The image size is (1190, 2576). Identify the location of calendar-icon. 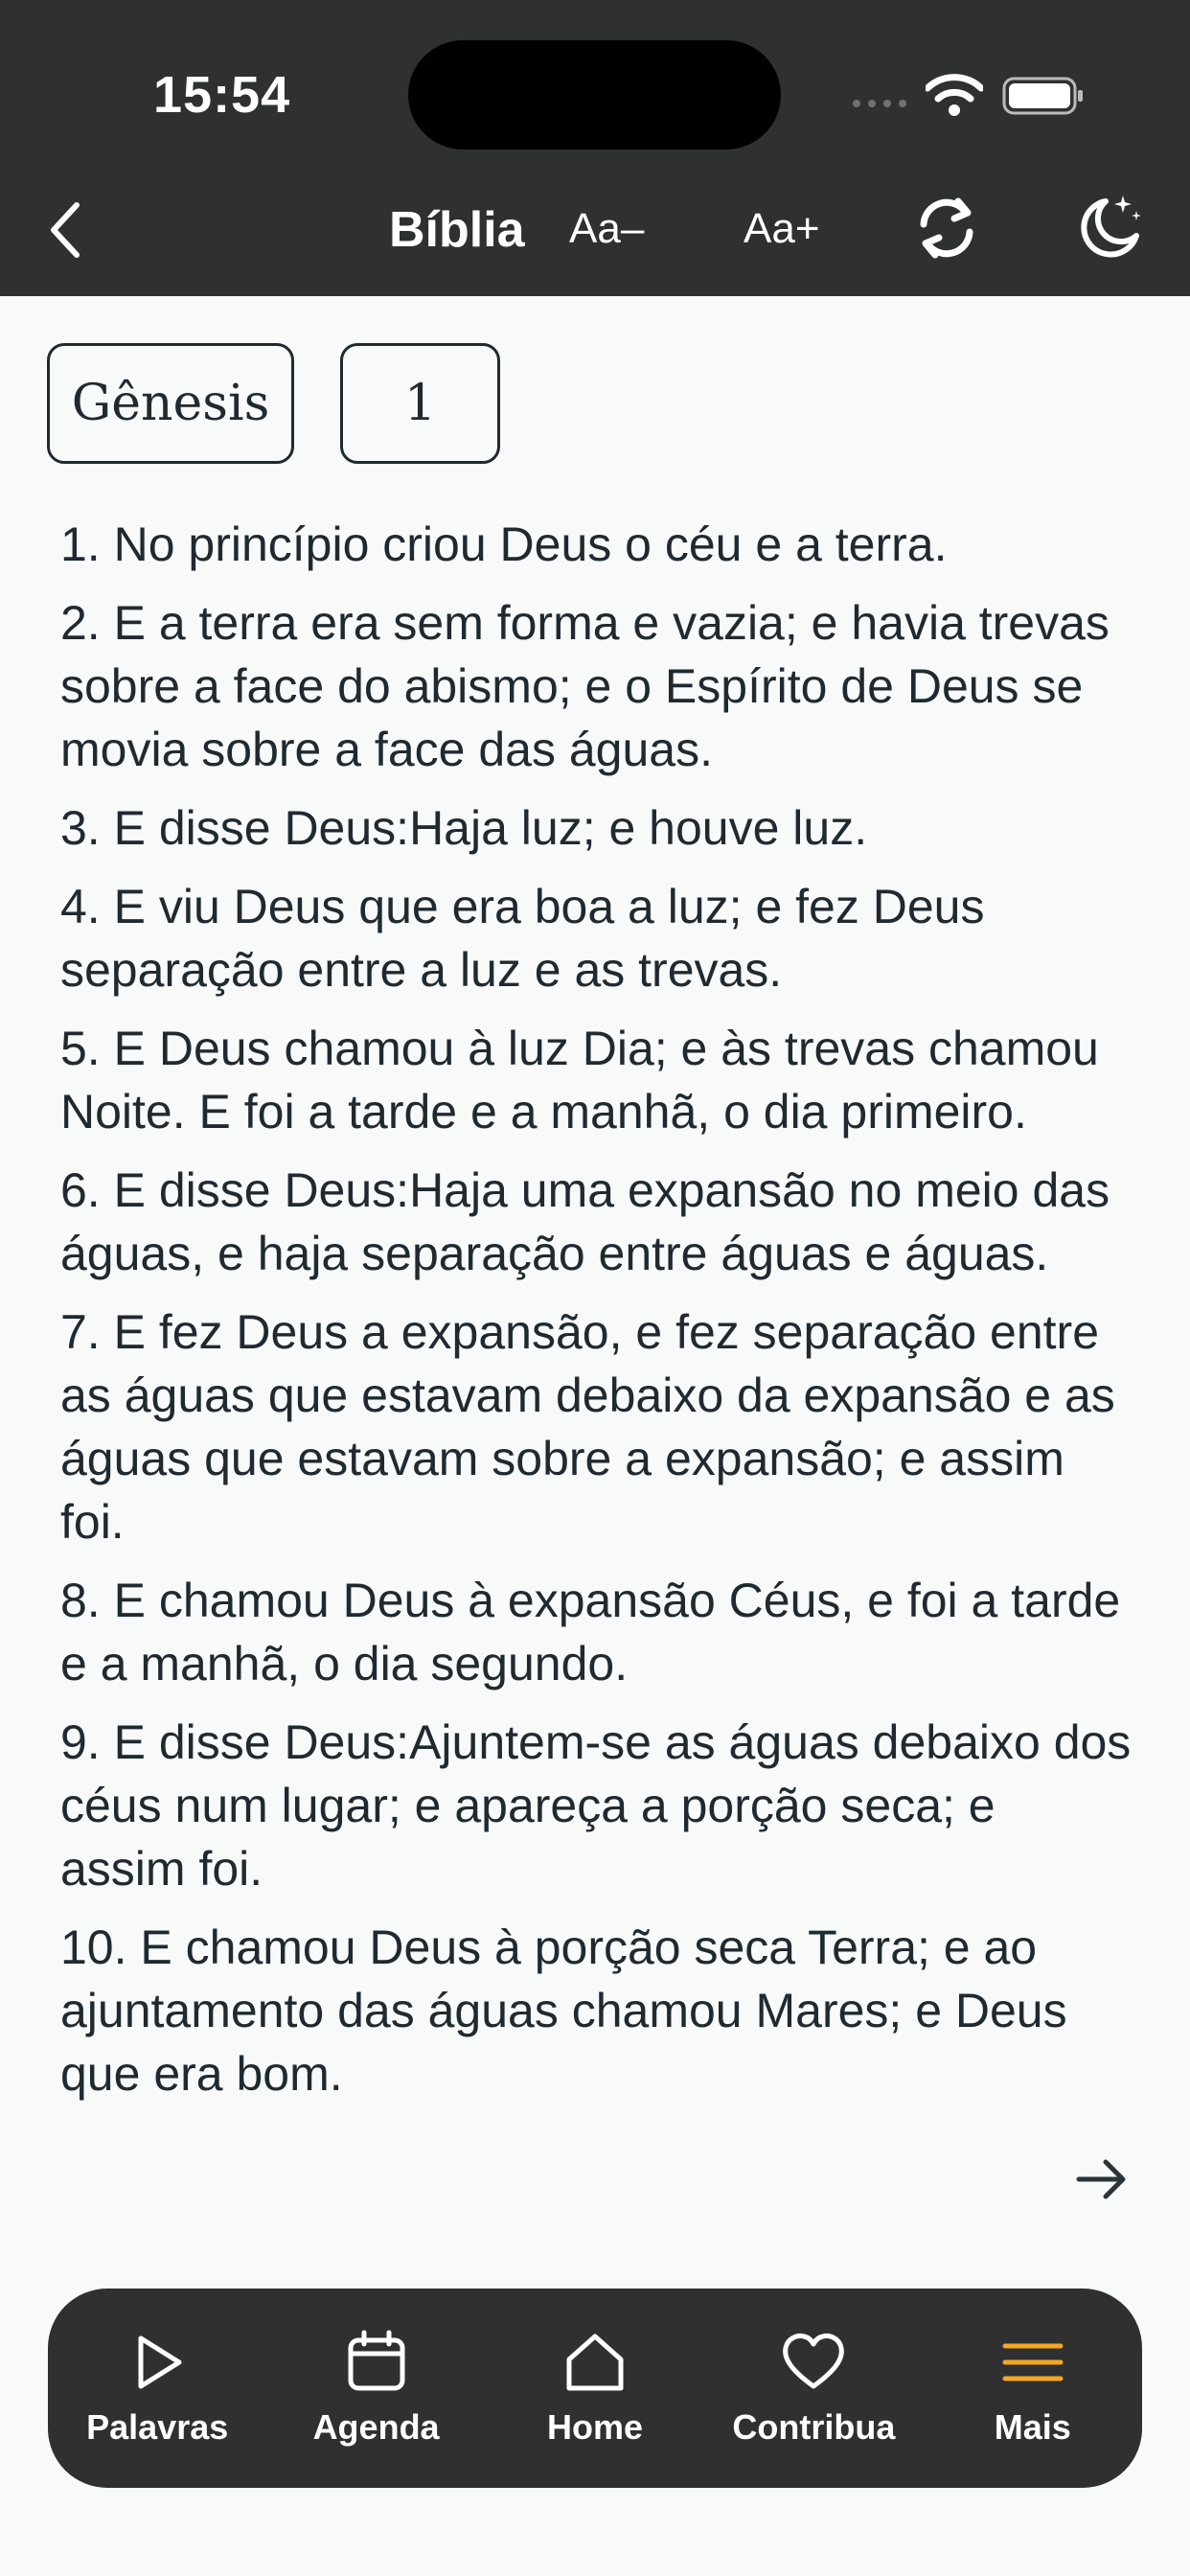
(377, 2360).